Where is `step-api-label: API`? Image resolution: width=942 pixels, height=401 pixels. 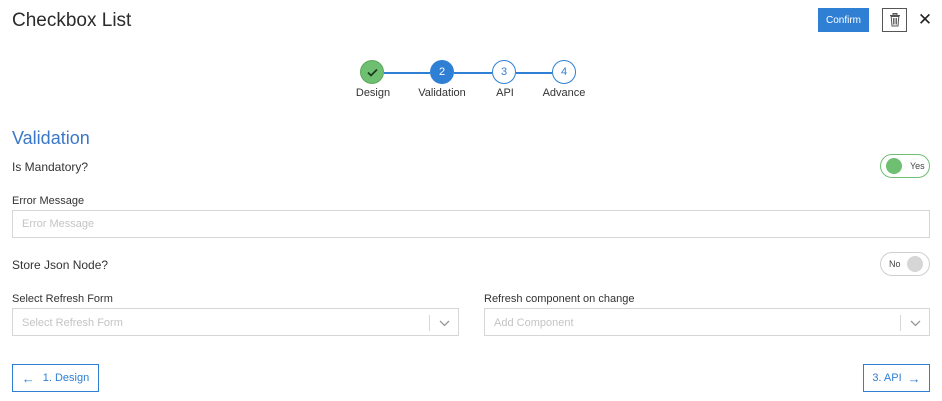
step-api-label: API is located at coordinates (505, 93).